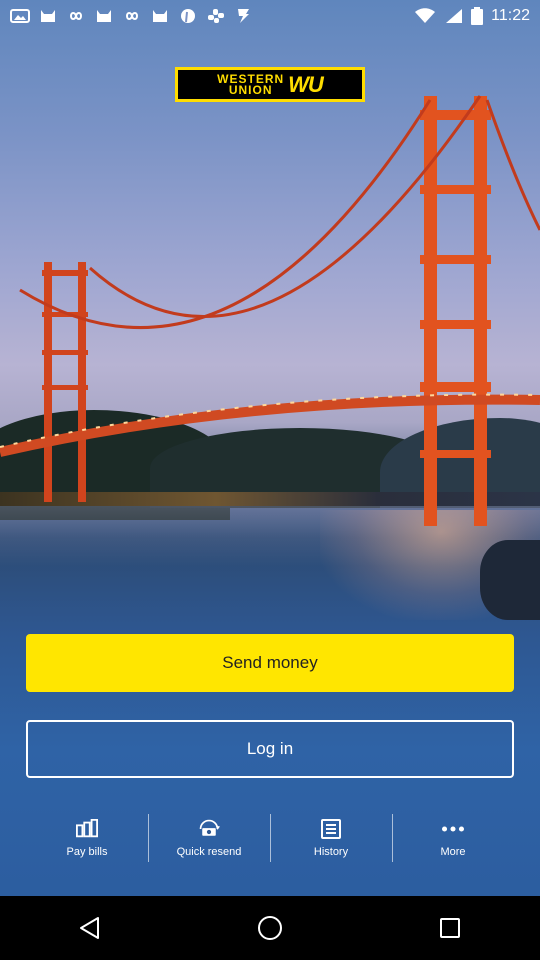 The width and height of the screenshot is (540, 960). I want to click on logo-wordmark: WESTERN UNION, so click(250, 85).